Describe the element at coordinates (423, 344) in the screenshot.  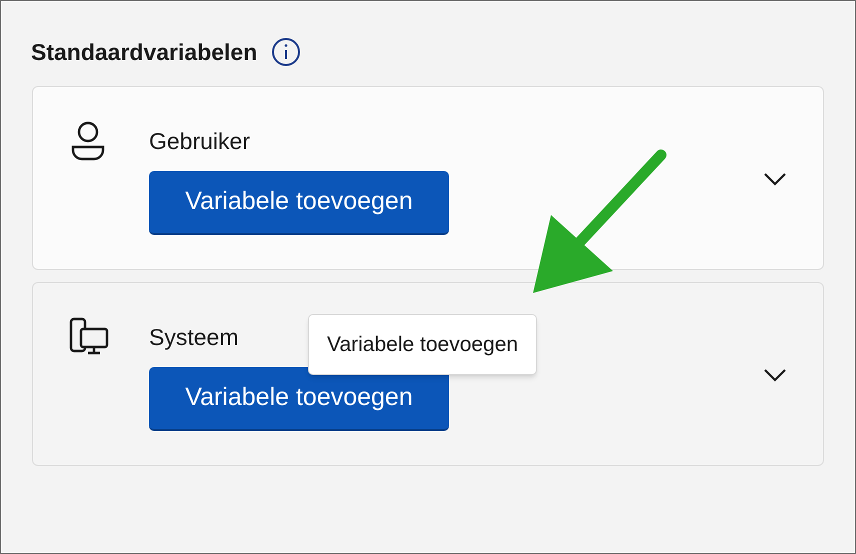
I see `tooltip: Variabele toevoegen` at that location.